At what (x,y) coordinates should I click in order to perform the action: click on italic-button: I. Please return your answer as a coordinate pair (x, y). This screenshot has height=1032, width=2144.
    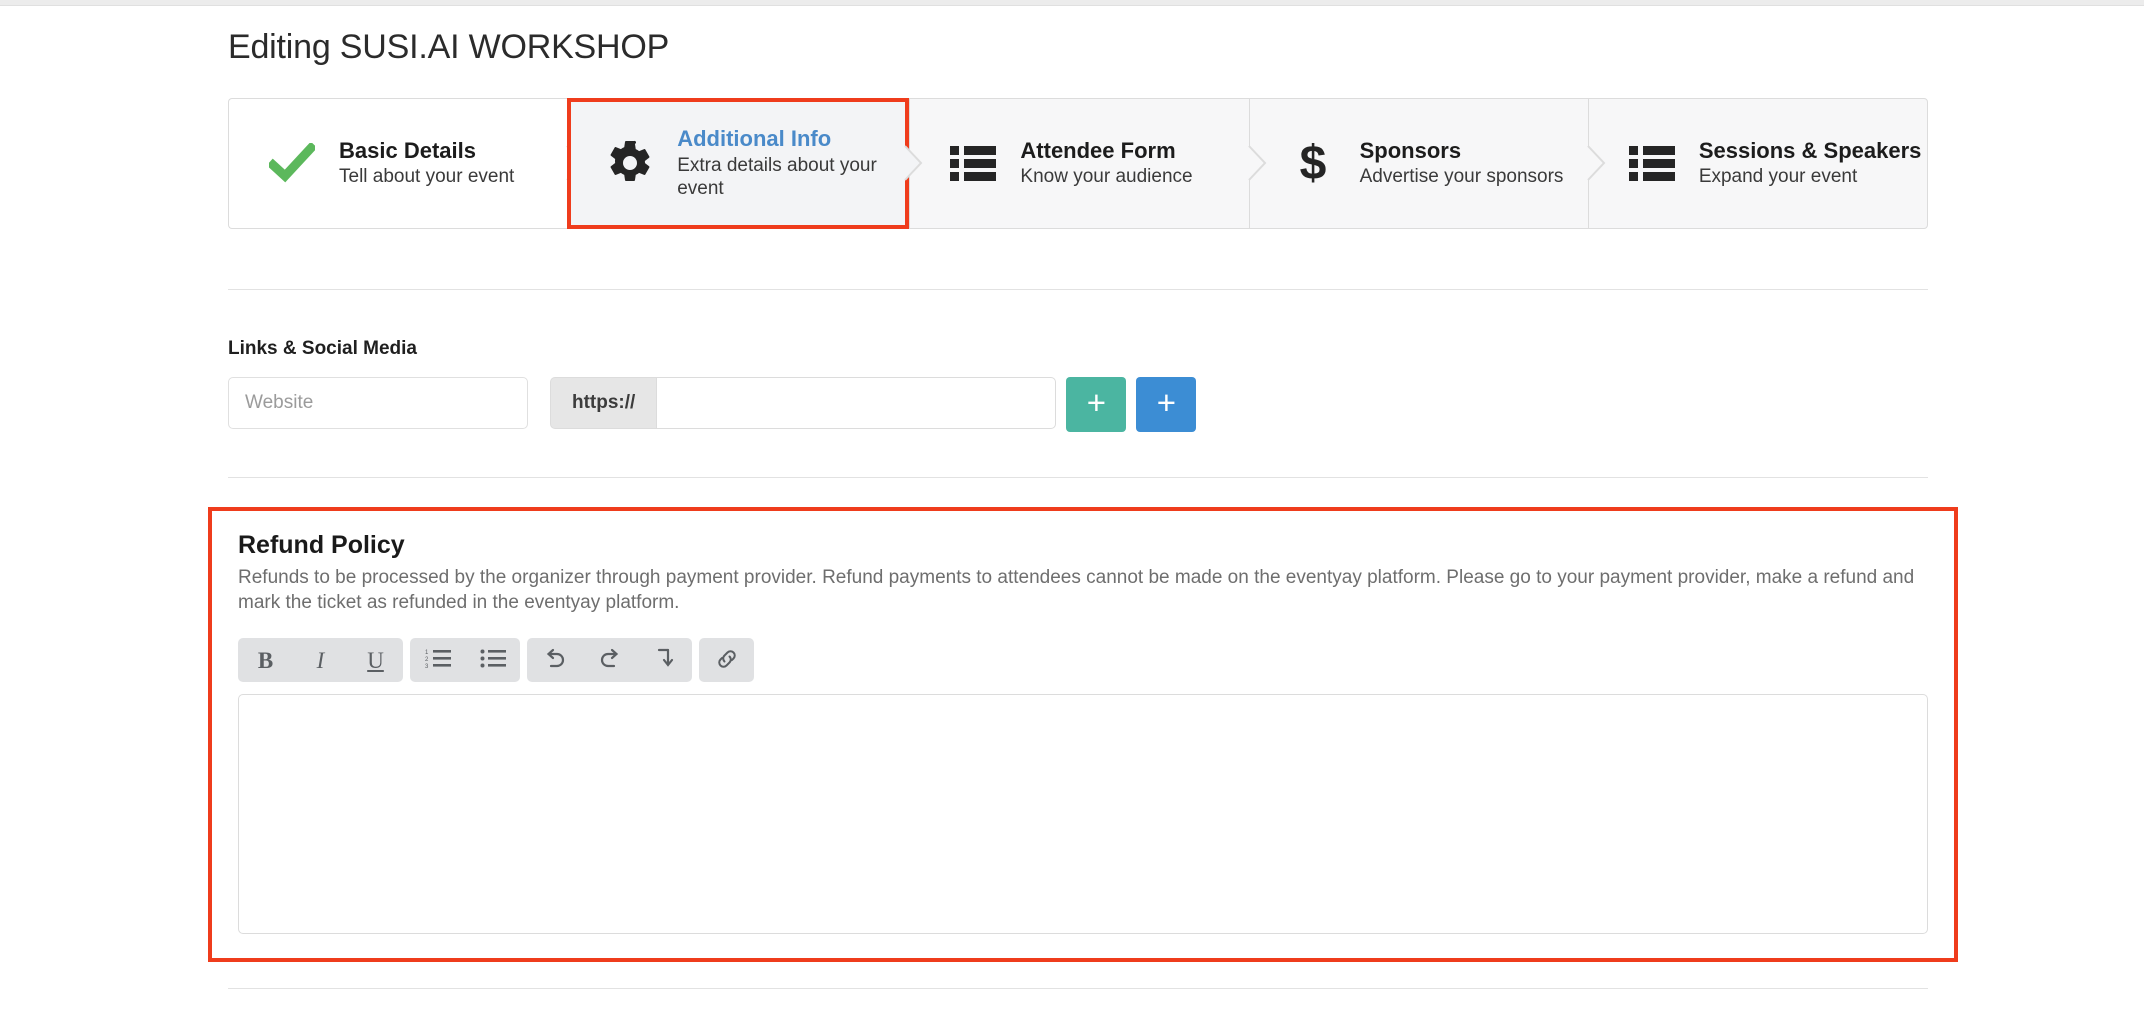
    Looking at the image, I should click on (320, 660).